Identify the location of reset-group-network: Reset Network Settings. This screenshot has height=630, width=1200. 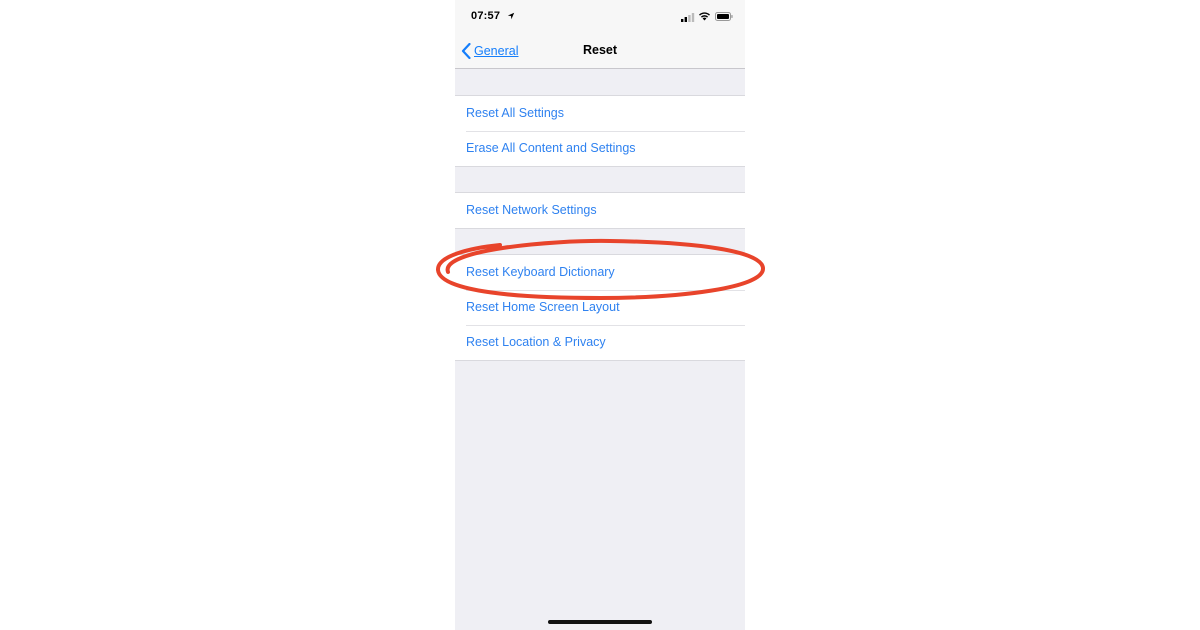
(600, 210).